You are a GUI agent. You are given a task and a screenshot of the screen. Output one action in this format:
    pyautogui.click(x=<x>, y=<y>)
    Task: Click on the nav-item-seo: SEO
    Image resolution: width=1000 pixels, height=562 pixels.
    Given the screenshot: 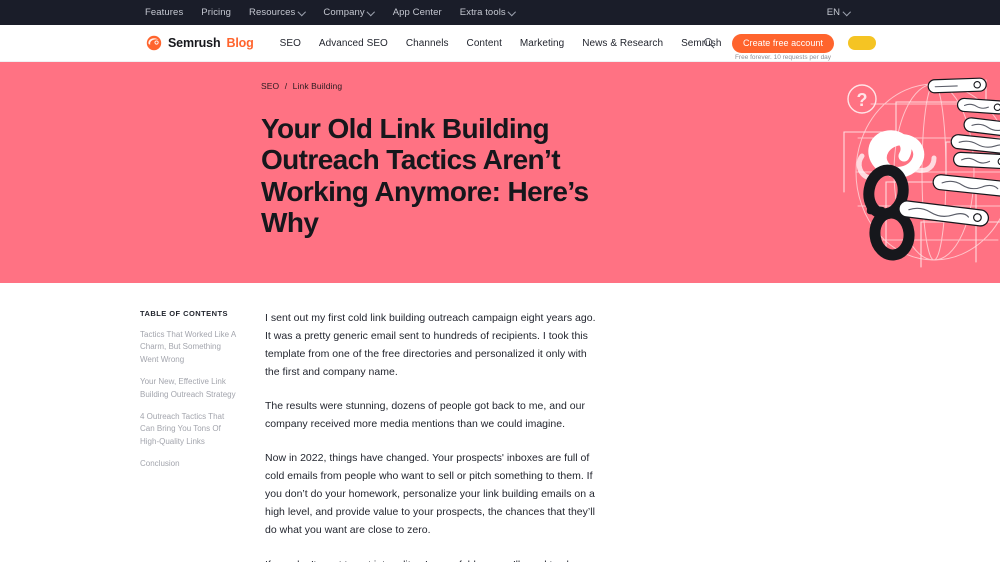 What is the action you would take?
    pyautogui.click(x=290, y=43)
    